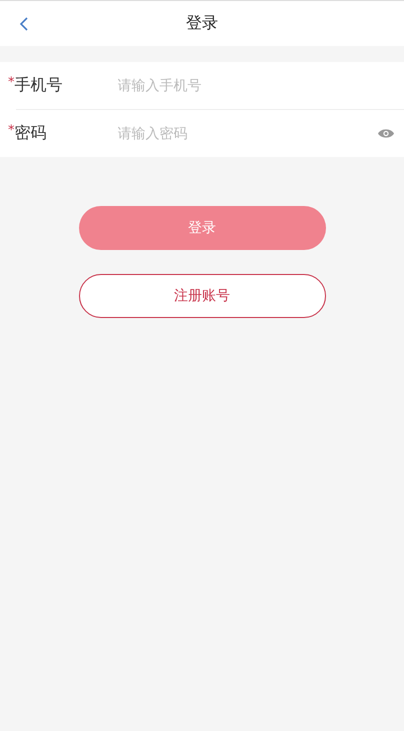 This screenshot has width=404, height=731. I want to click on page-title: 登录, so click(202, 23).